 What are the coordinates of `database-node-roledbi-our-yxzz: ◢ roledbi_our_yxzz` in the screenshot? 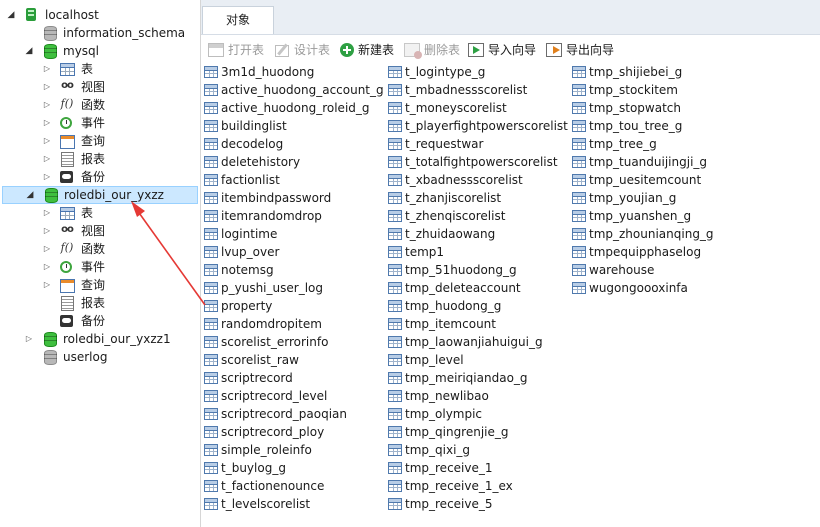 It's located at (100, 195).